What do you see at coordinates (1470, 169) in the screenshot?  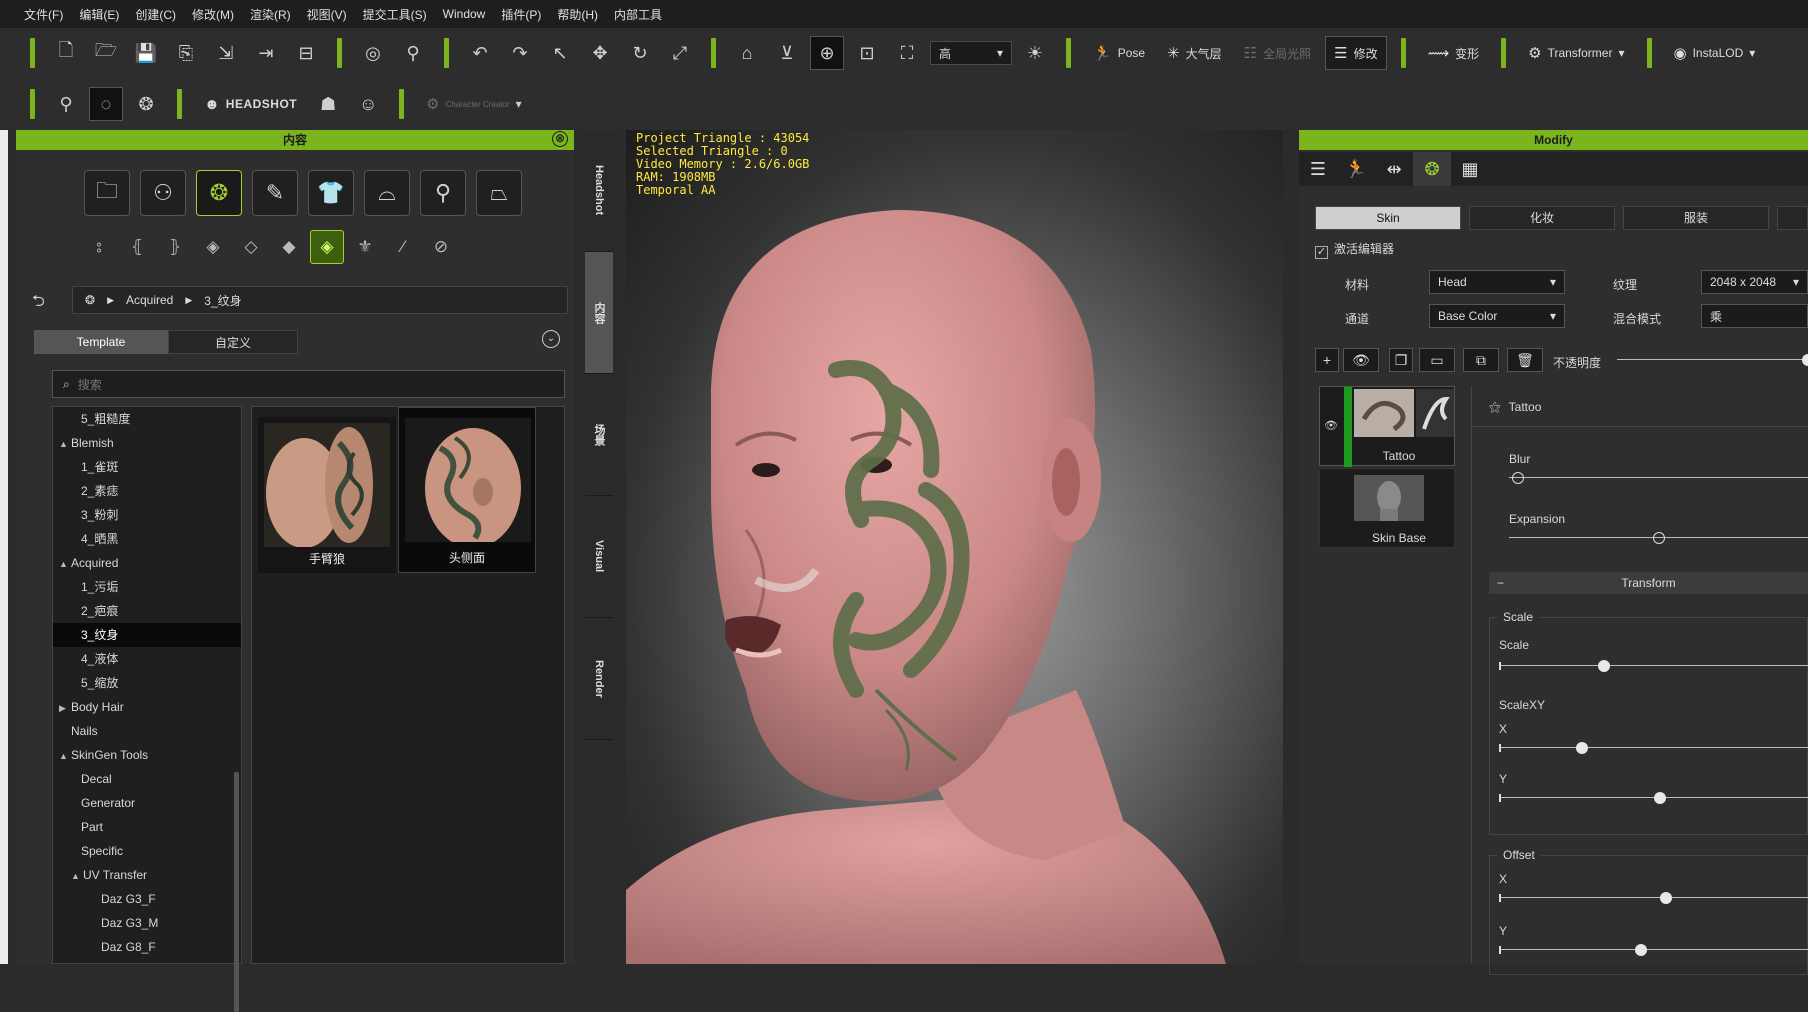 I see `checker-icon: ▦` at bounding box center [1470, 169].